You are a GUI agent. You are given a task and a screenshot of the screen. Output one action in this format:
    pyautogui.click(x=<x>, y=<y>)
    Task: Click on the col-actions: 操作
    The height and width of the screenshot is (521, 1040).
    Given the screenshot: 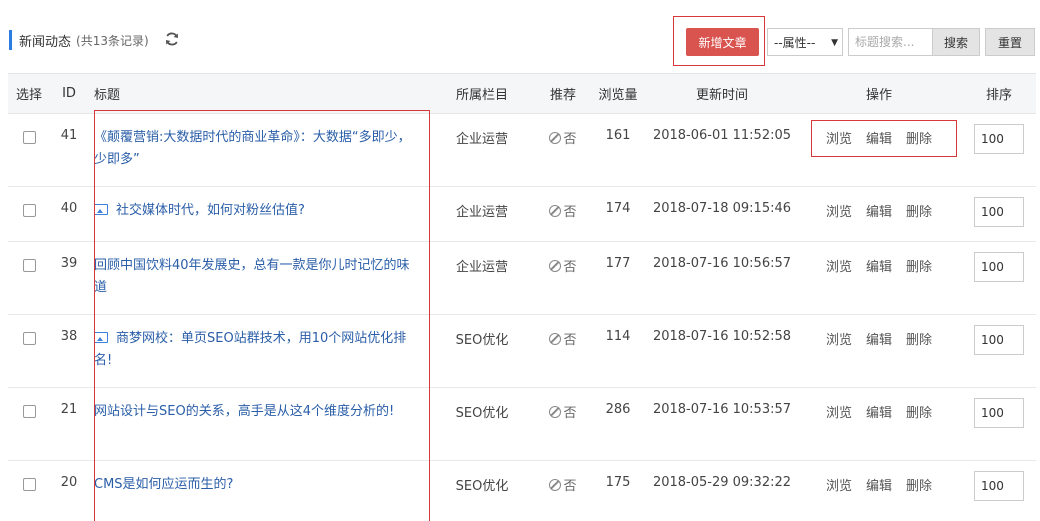 What is the action you would take?
    pyautogui.click(x=879, y=93)
    